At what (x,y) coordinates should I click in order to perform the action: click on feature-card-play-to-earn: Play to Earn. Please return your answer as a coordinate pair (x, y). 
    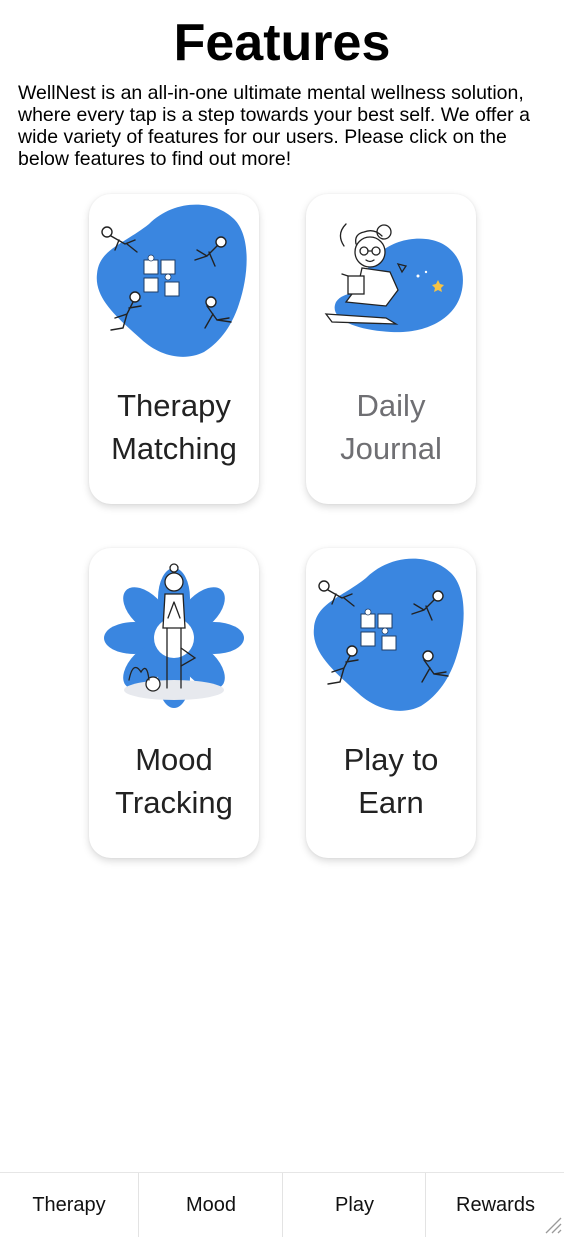
    Looking at the image, I should click on (391, 703).